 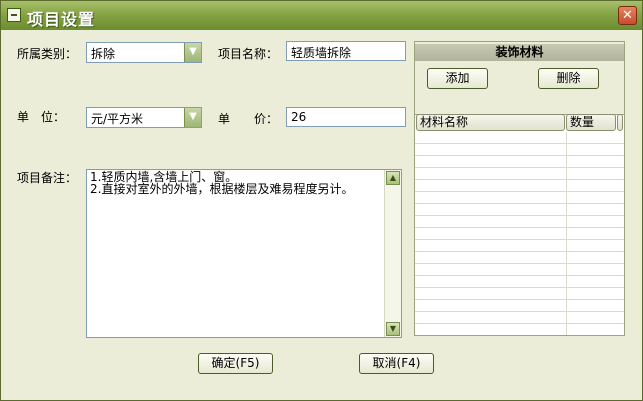 I want to click on note-line-2: 2.直接对室外的外墙，根据楼层及难易程度另计。, so click(x=222, y=189).